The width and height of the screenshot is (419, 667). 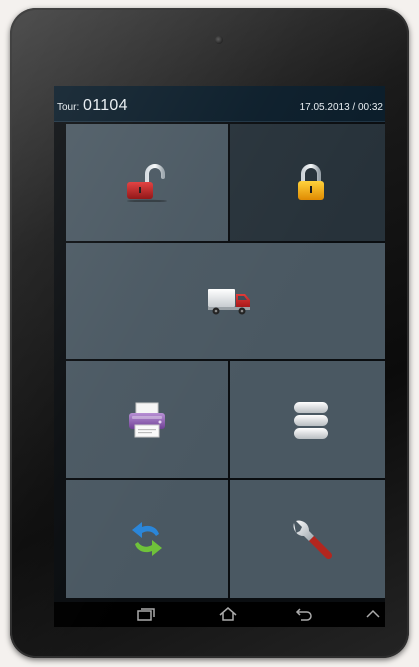 I want to click on unlock-icon, so click(x=147, y=182).